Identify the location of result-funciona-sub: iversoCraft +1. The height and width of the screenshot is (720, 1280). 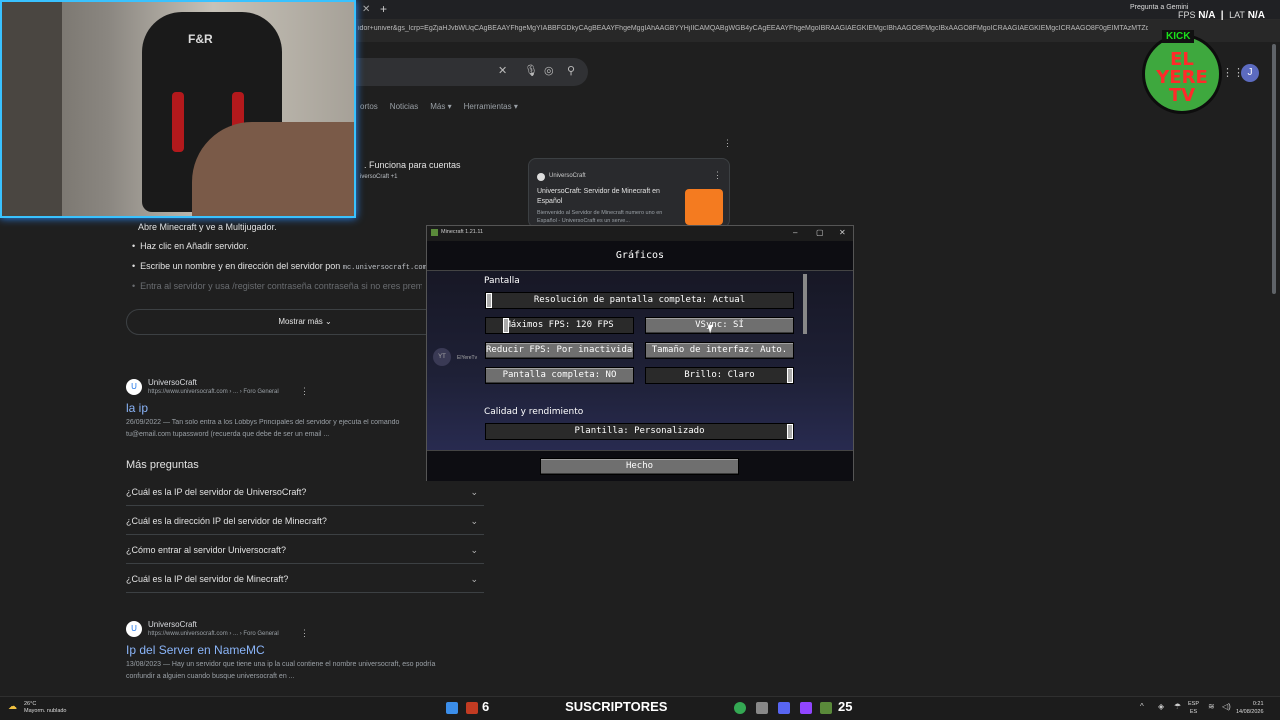
(379, 177).